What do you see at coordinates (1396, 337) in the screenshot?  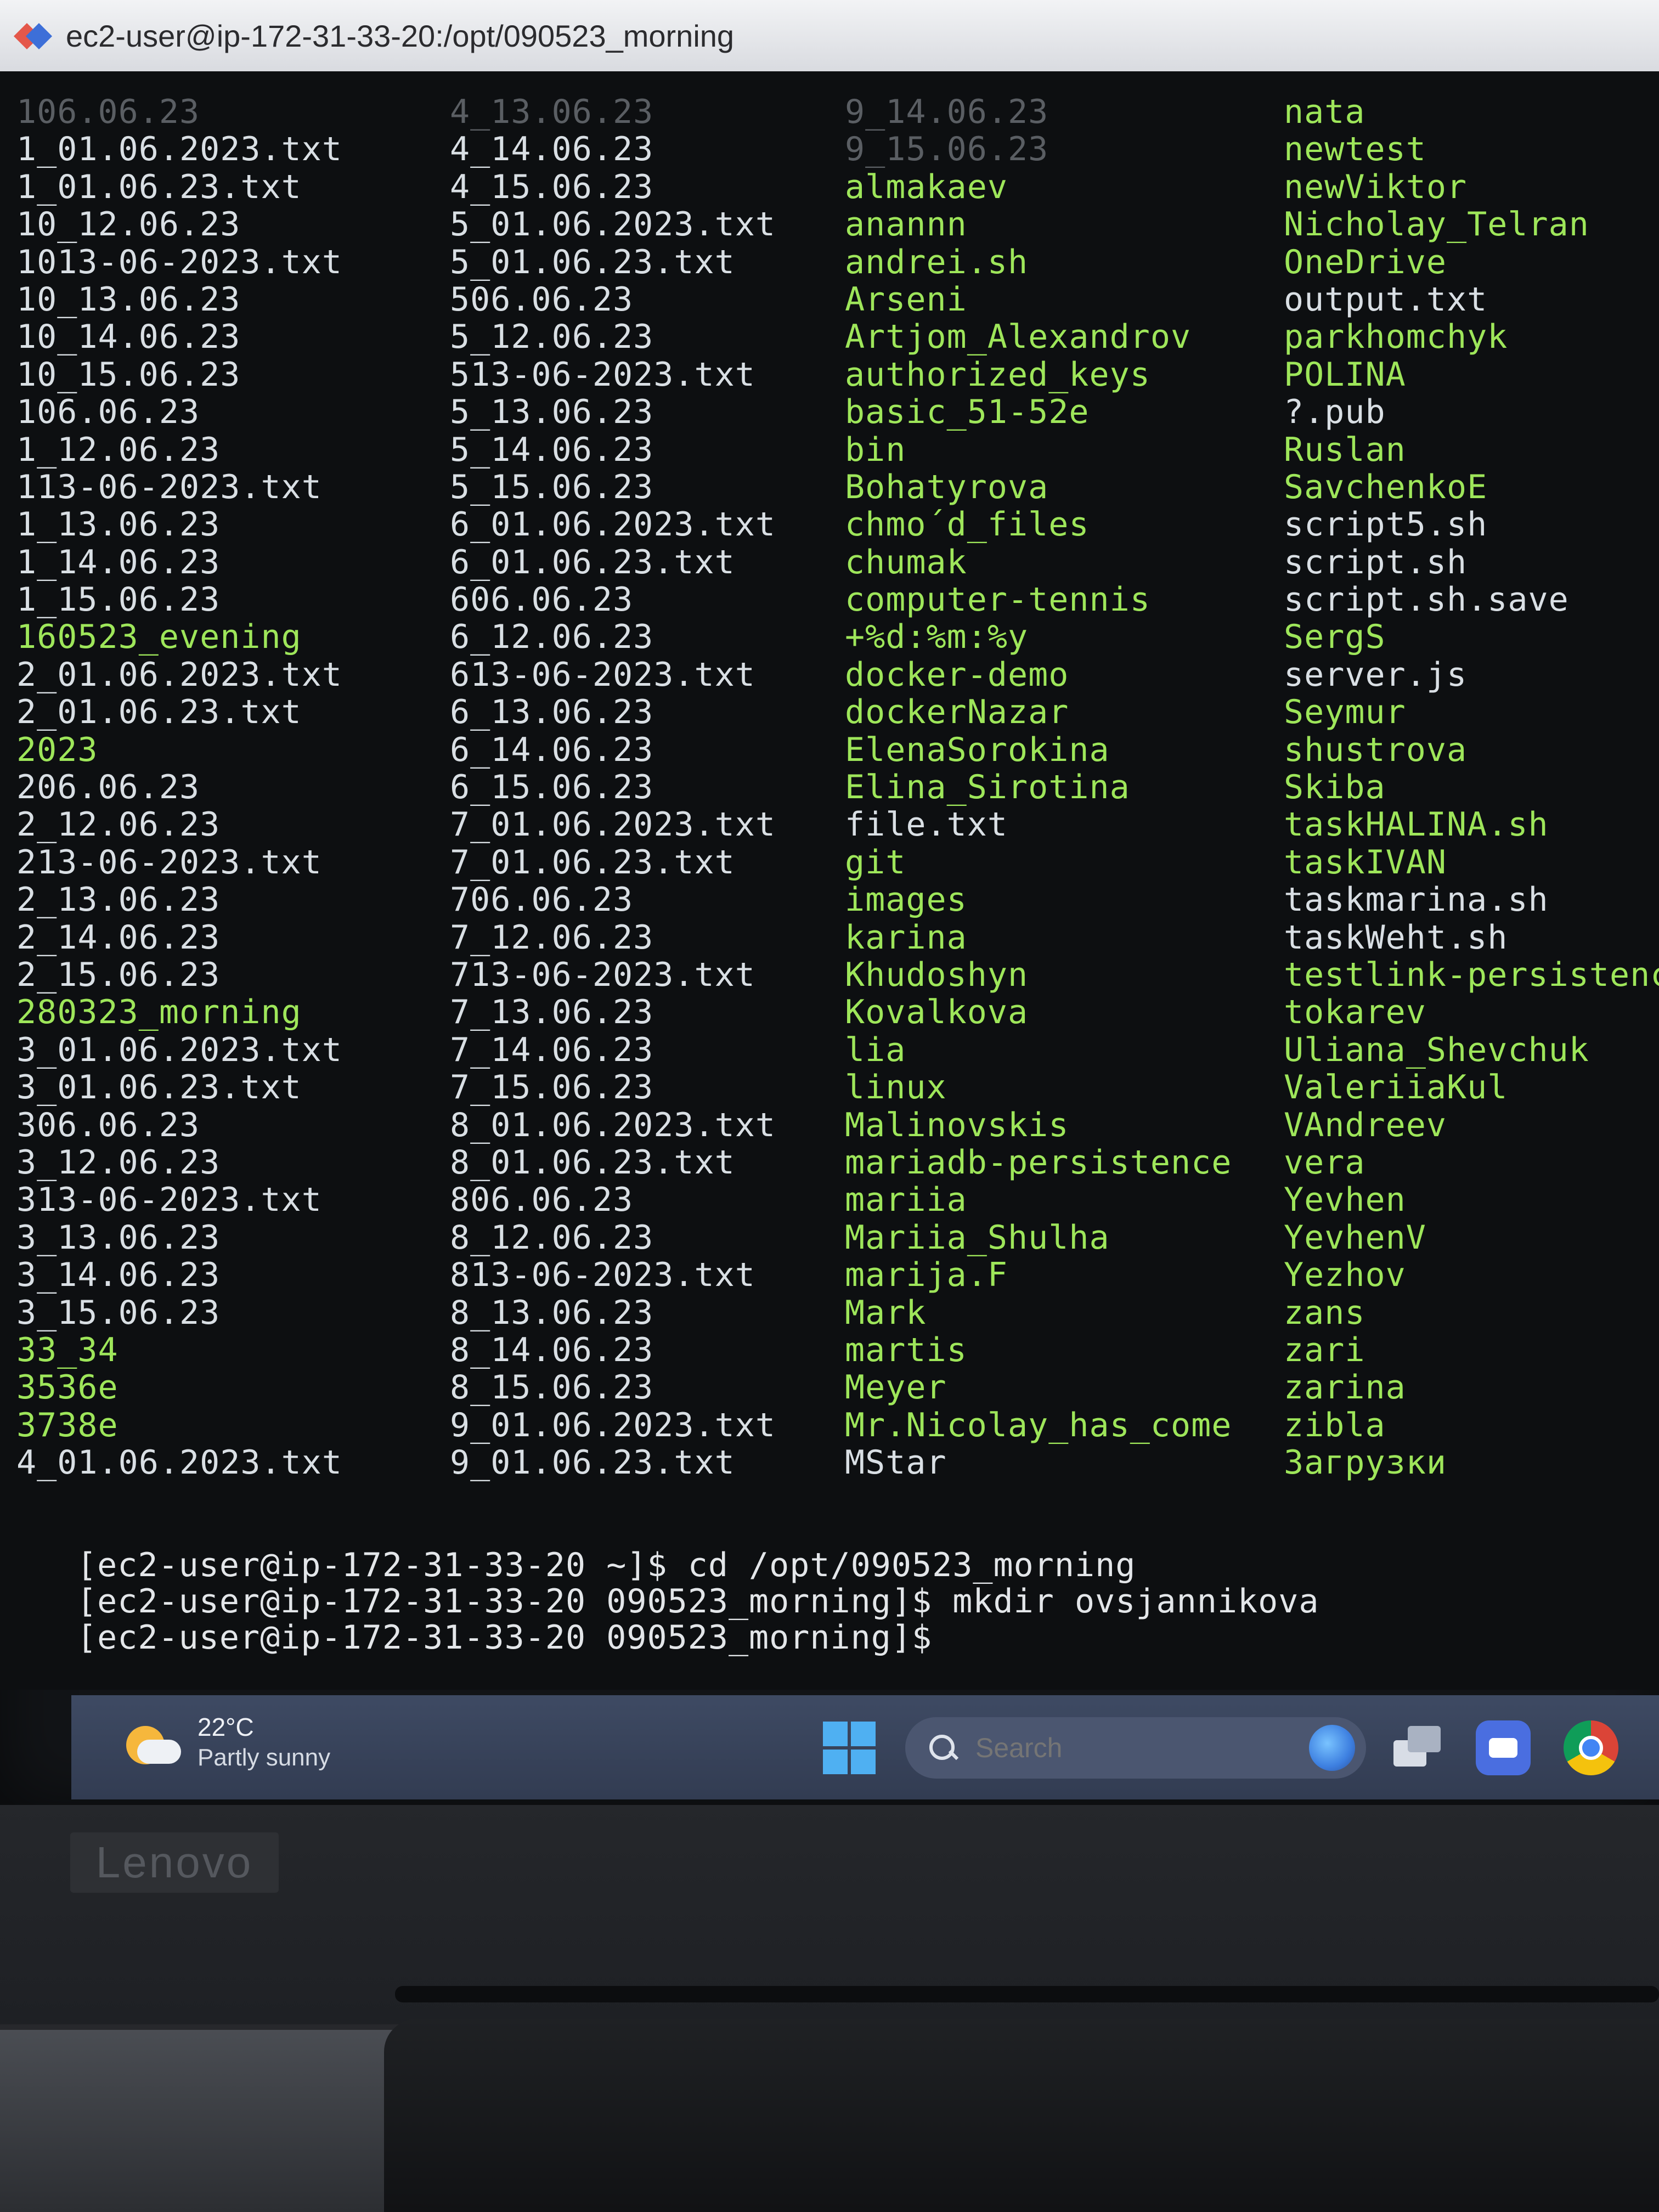 I see `listing-entry: parkhomchyk` at bounding box center [1396, 337].